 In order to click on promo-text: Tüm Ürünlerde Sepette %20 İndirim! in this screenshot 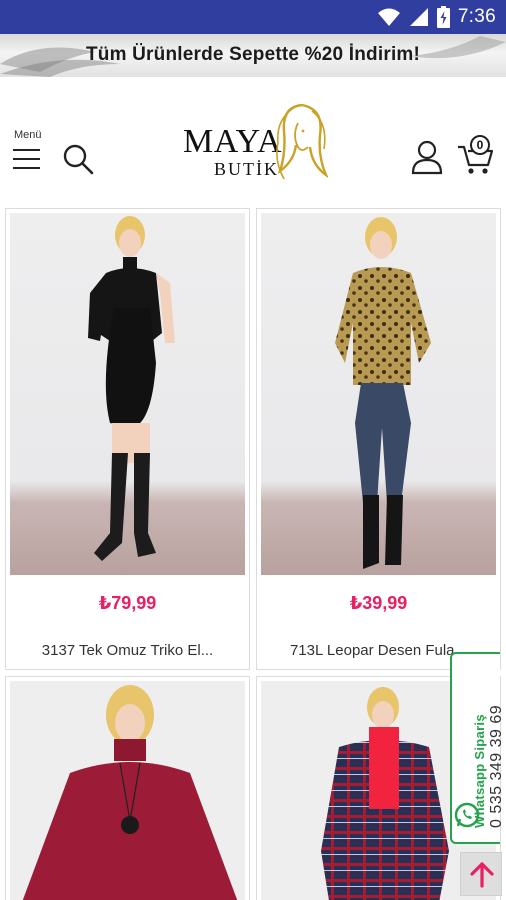, I will do `click(253, 54)`.